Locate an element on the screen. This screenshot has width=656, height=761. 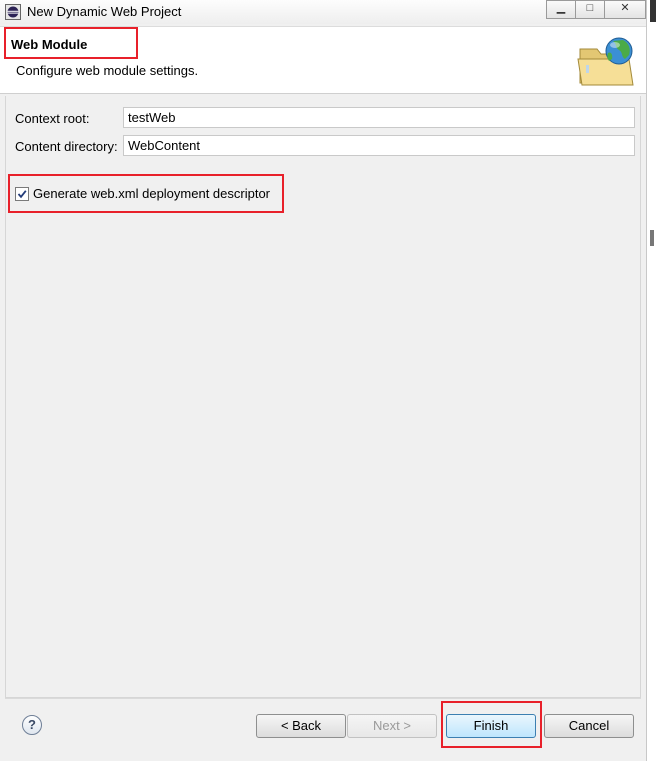
checkbox-highlight-box is located at coordinates (146, 193).